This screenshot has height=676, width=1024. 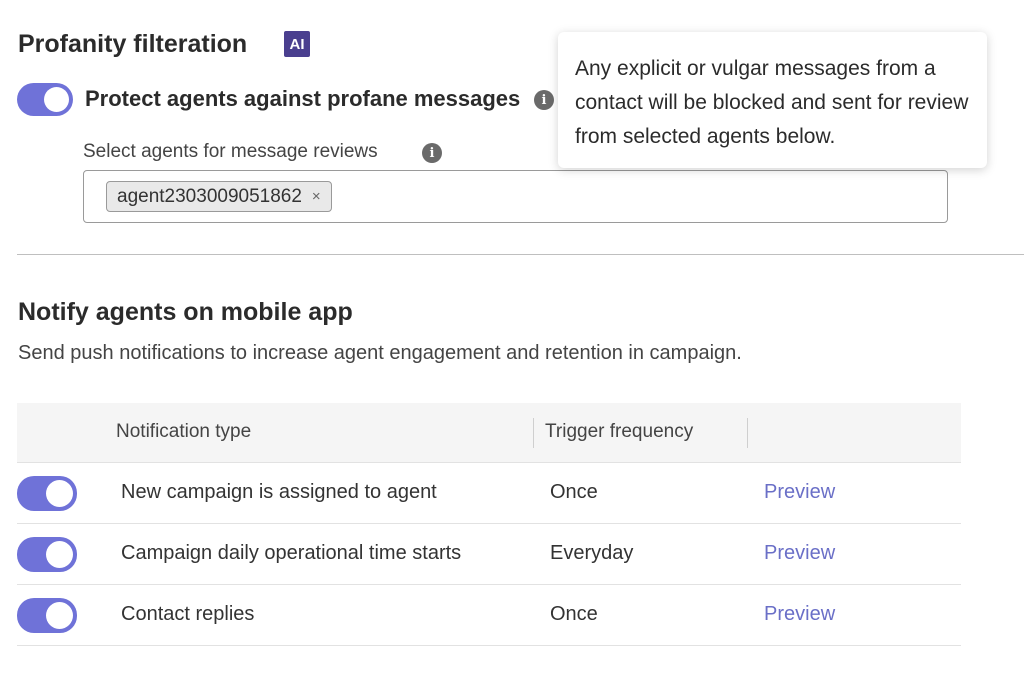 What do you see at coordinates (544, 100) in the screenshot?
I see `protect-info-icon: i` at bounding box center [544, 100].